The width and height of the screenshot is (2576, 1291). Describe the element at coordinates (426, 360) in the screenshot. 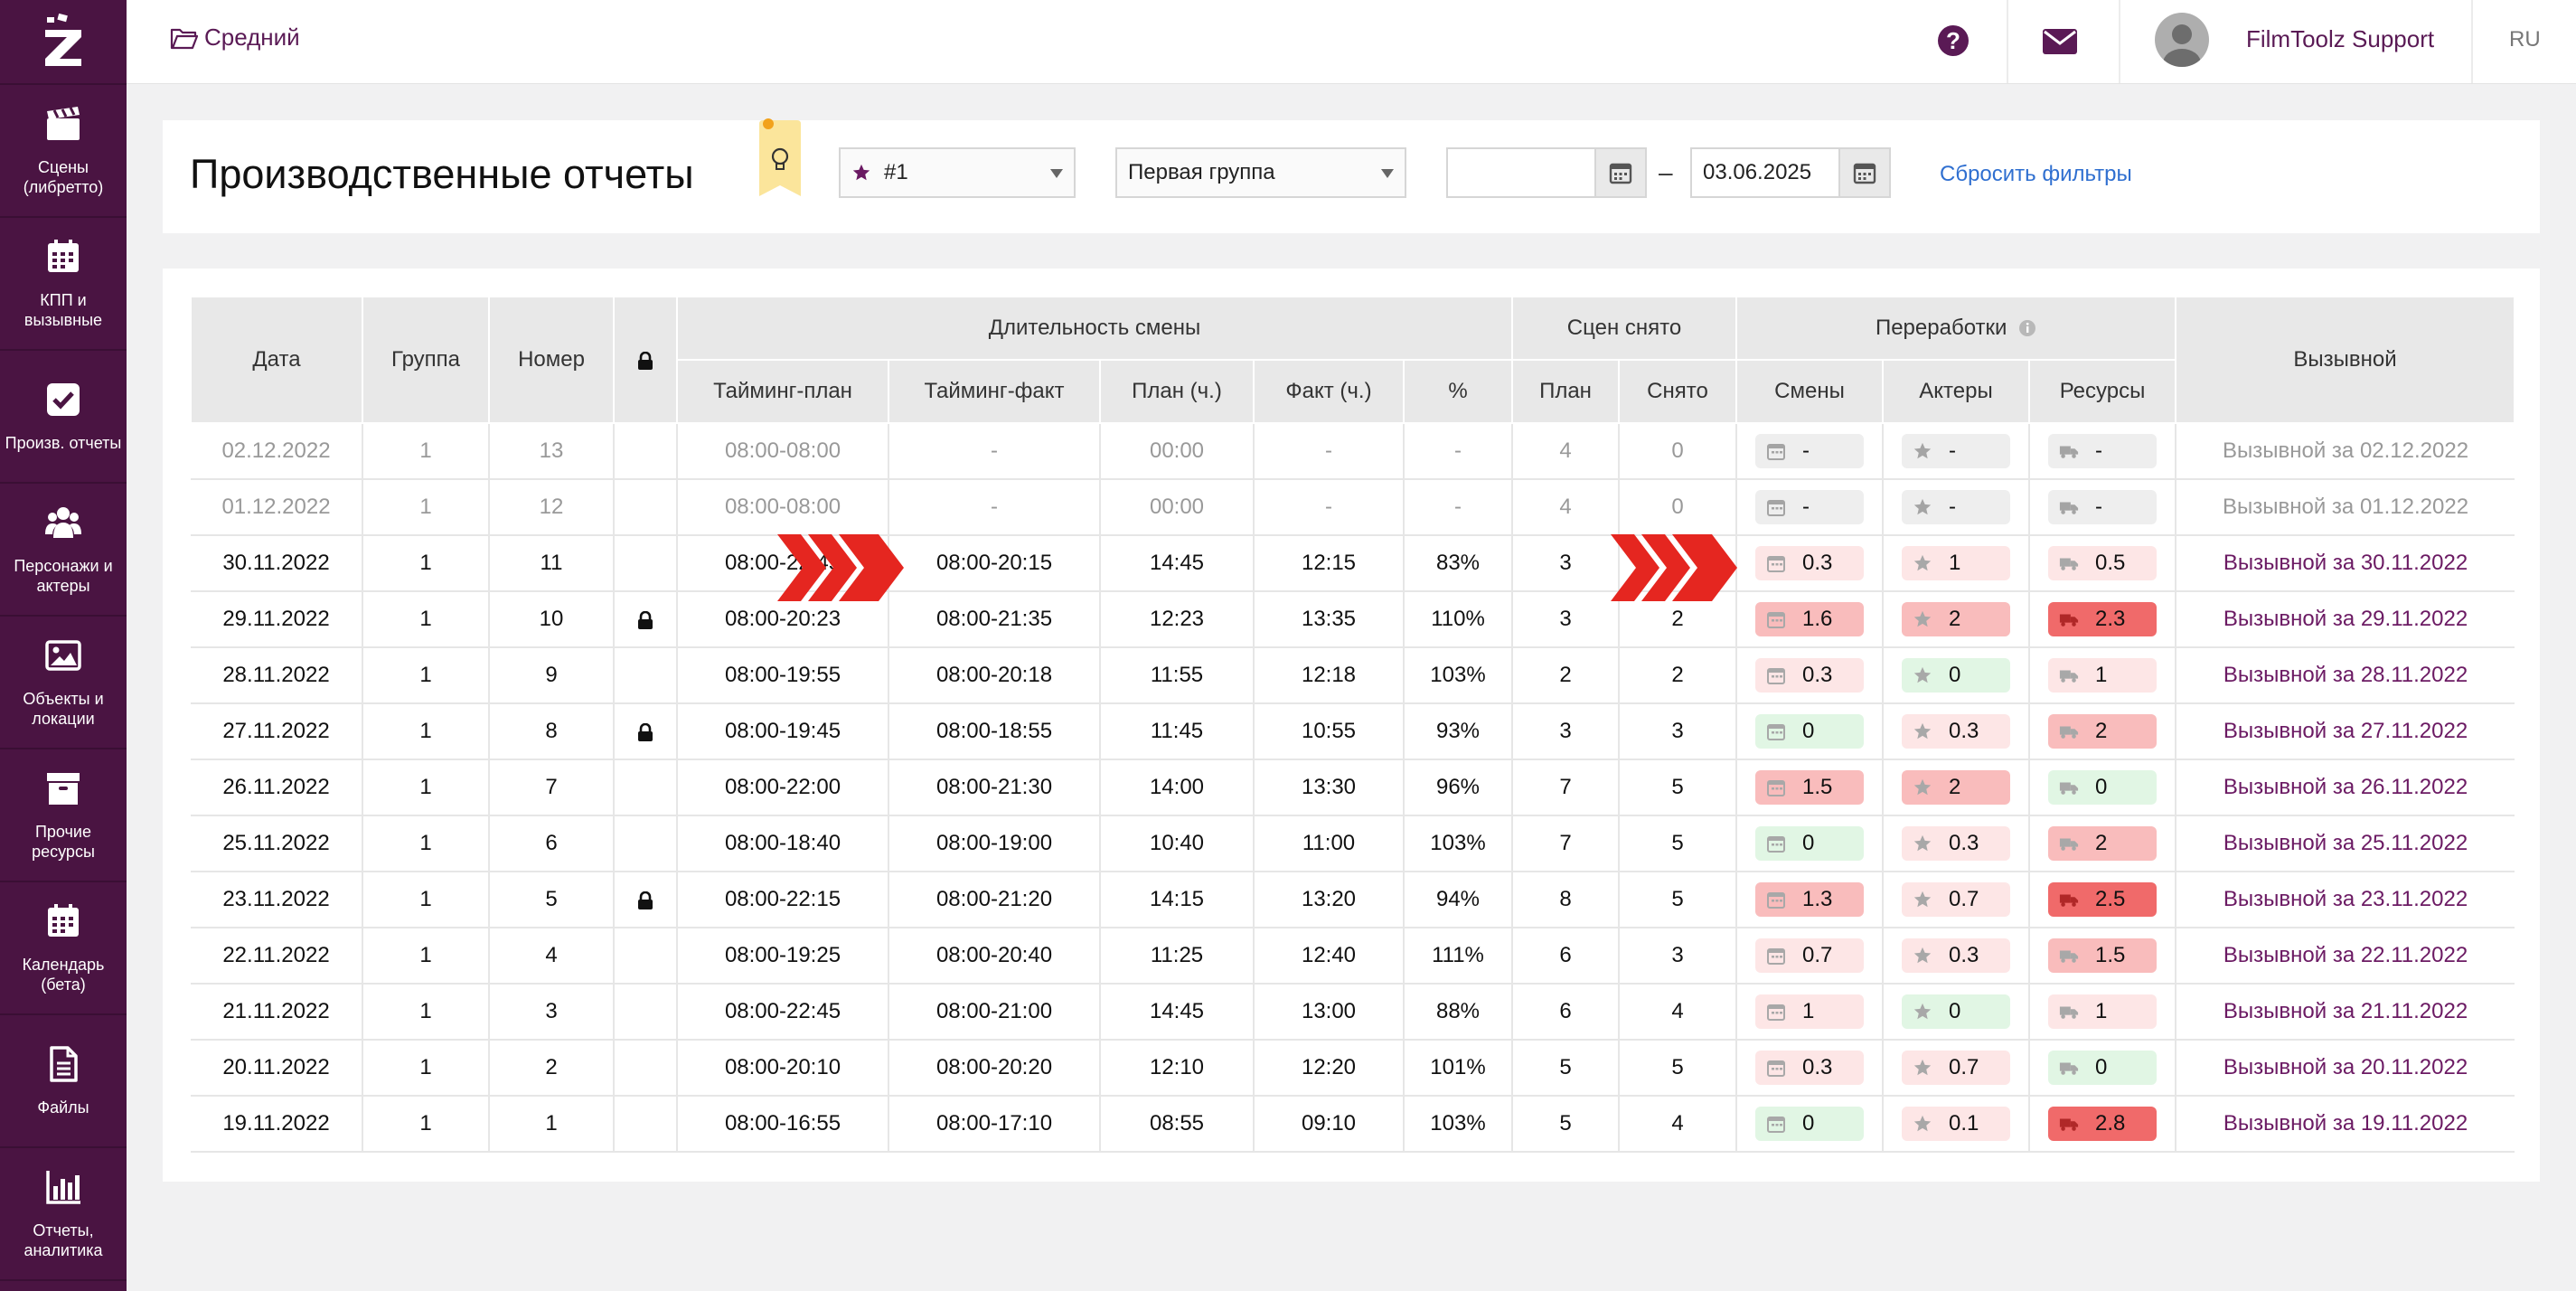

I see `col-group: Группа` at that location.